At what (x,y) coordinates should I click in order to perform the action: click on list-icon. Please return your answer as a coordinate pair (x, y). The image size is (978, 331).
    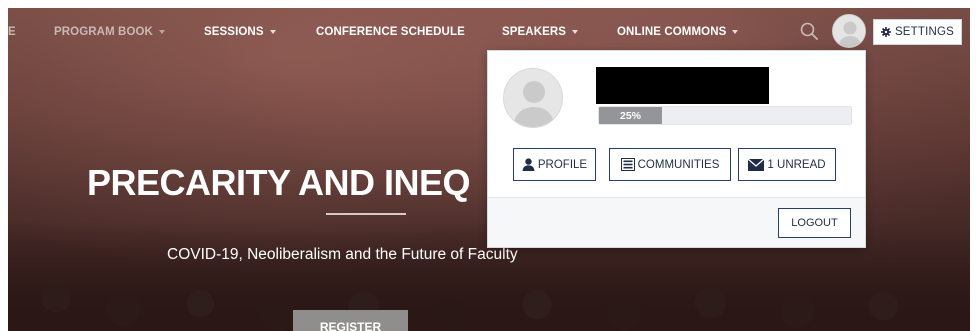
    Looking at the image, I should click on (627, 164).